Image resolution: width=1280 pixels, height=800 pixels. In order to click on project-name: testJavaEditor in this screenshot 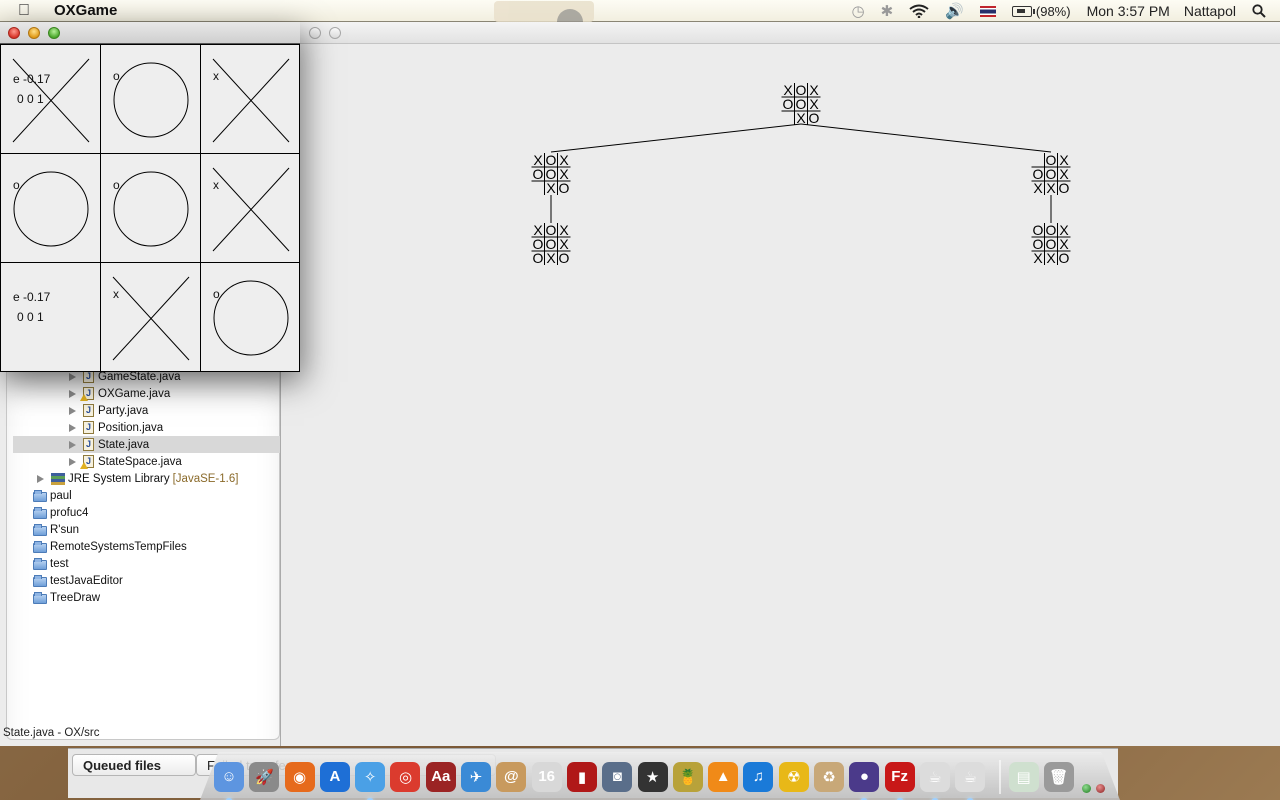, I will do `click(86, 580)`.